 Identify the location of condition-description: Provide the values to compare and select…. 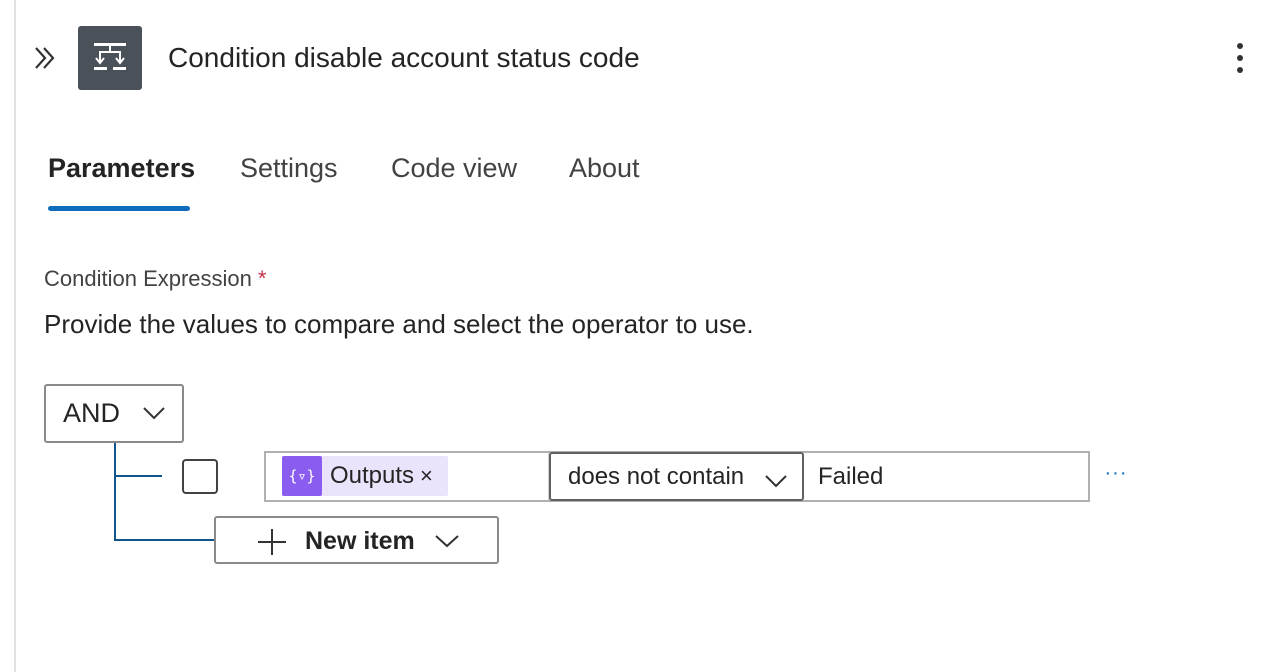
(399, 324).